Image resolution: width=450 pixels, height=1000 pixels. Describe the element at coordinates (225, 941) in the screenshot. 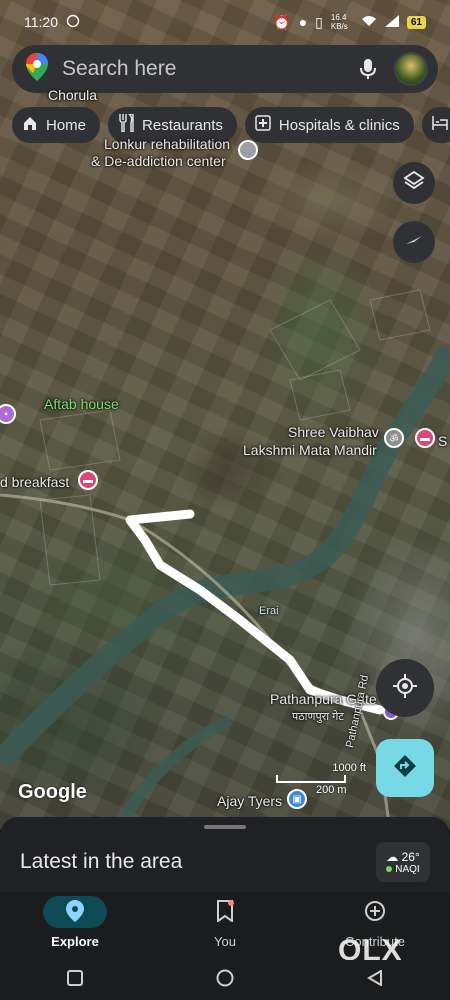

I see `nav-label: You` at that location.